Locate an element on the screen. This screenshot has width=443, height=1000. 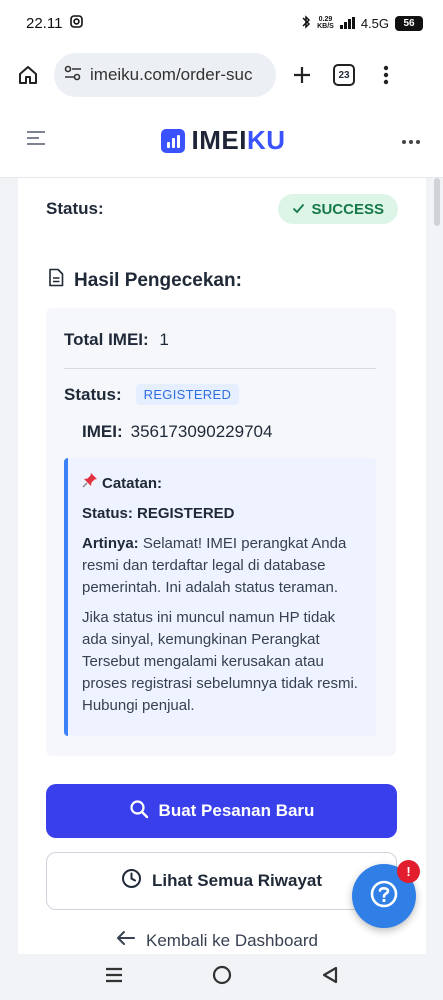
url-text: imeiku.com/order-suc is located at coordinates (171, 74).